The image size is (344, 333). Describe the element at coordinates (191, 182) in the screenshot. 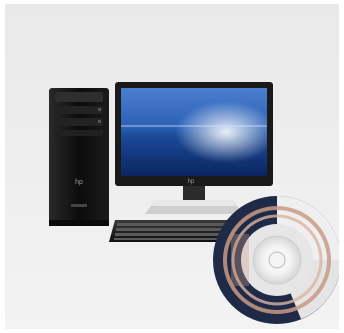

I see `monitor-logo-icon: hp` at that location.